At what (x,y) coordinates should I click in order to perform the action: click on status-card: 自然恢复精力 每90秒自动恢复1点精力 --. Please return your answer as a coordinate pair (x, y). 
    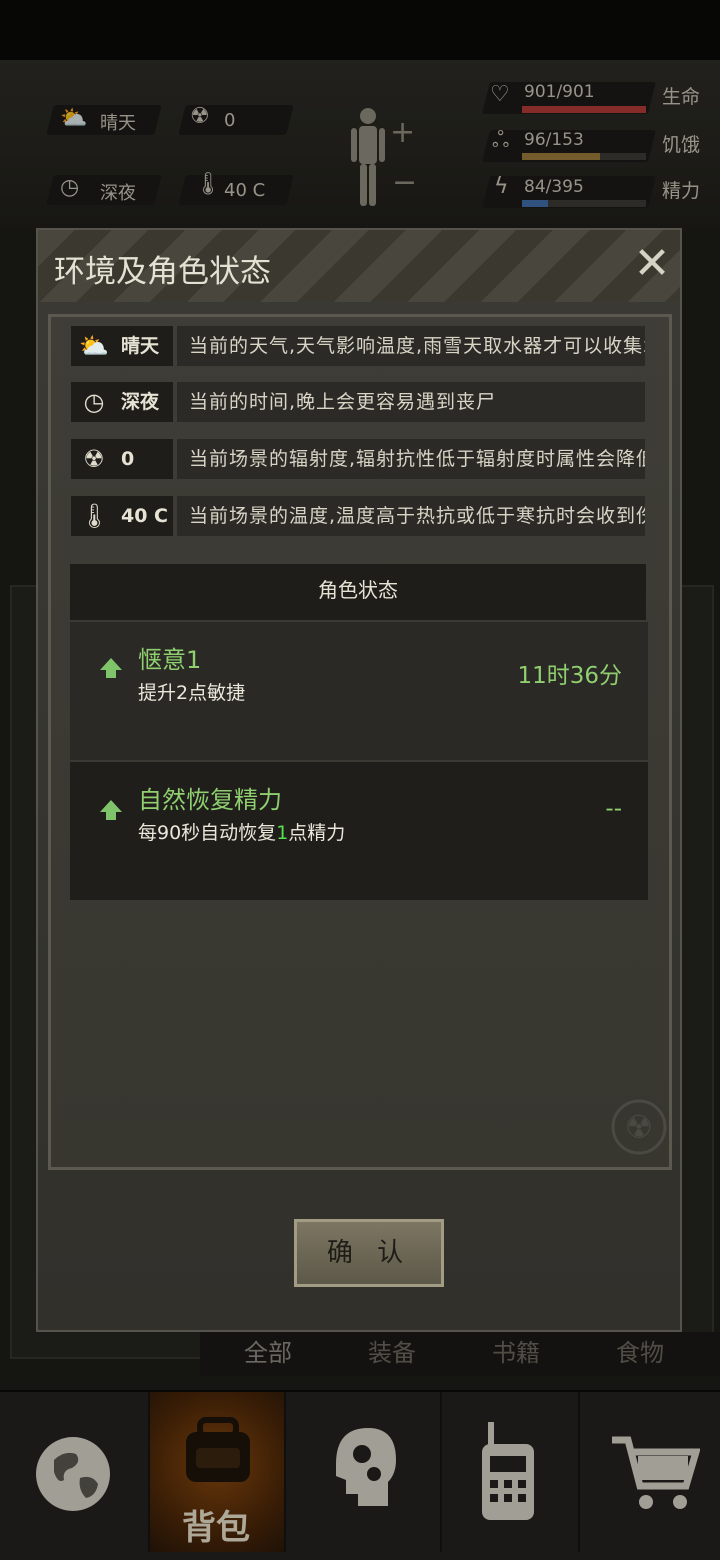
    Looking at the image, I should click on (359, 831).